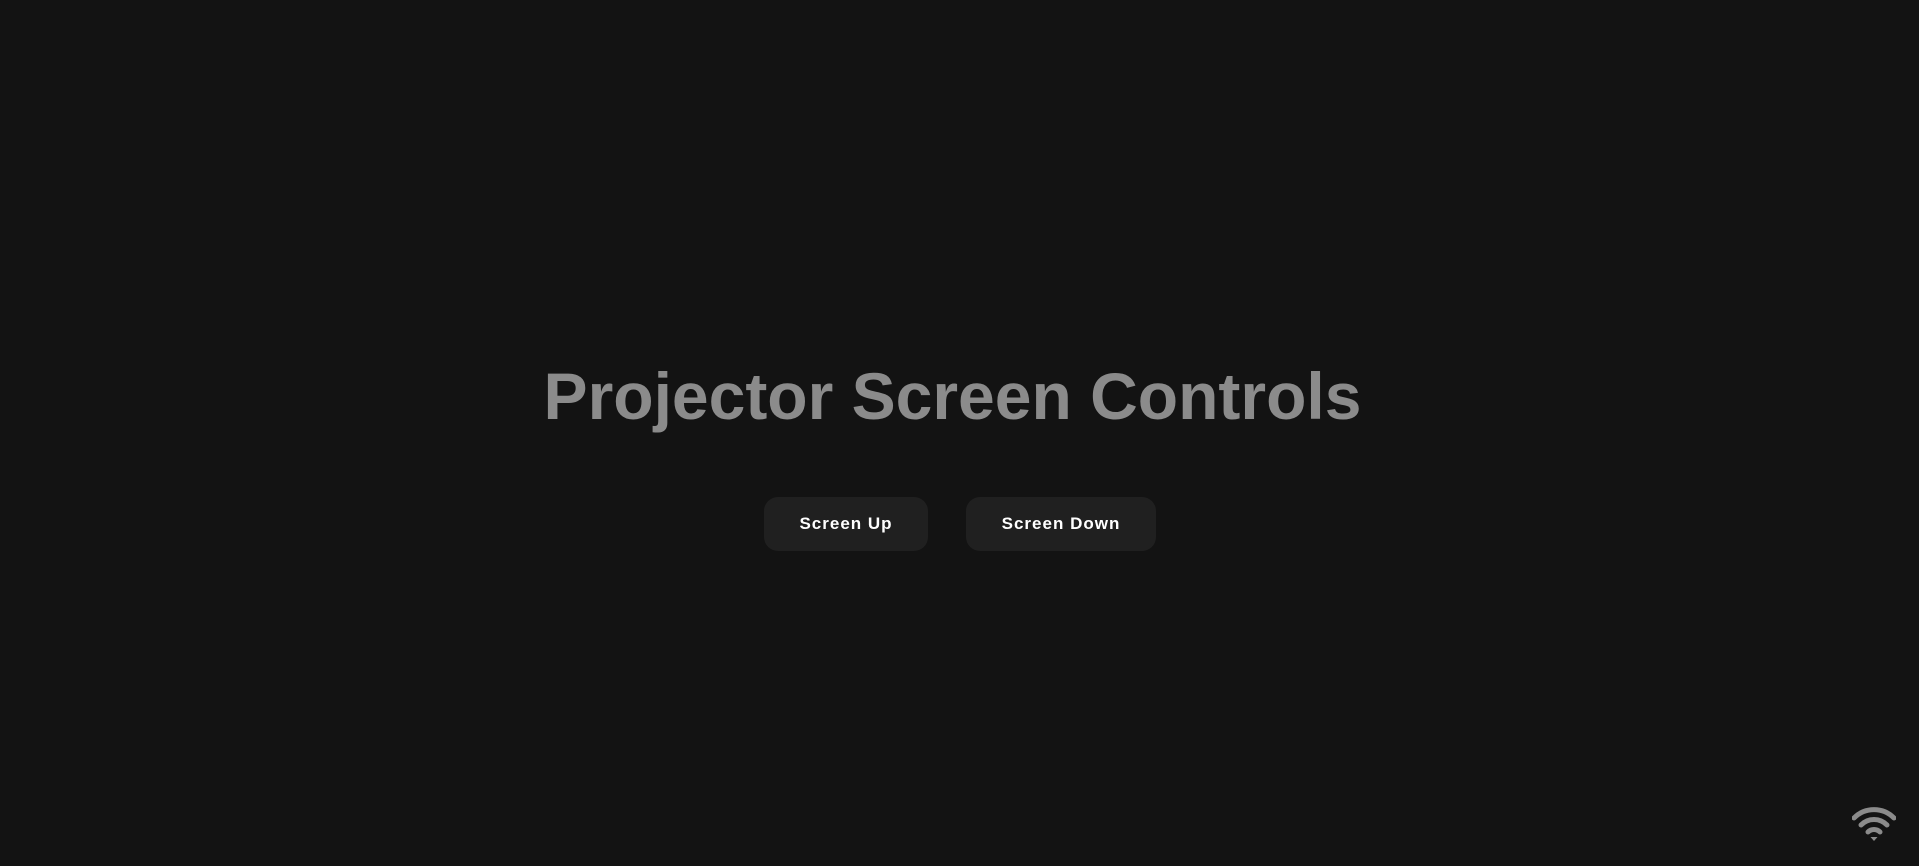 This screenshot has height=866, width=1919. Describe the element at coordinates (1874, 824) in the screenshot. I see `wifi-icon` at that location.